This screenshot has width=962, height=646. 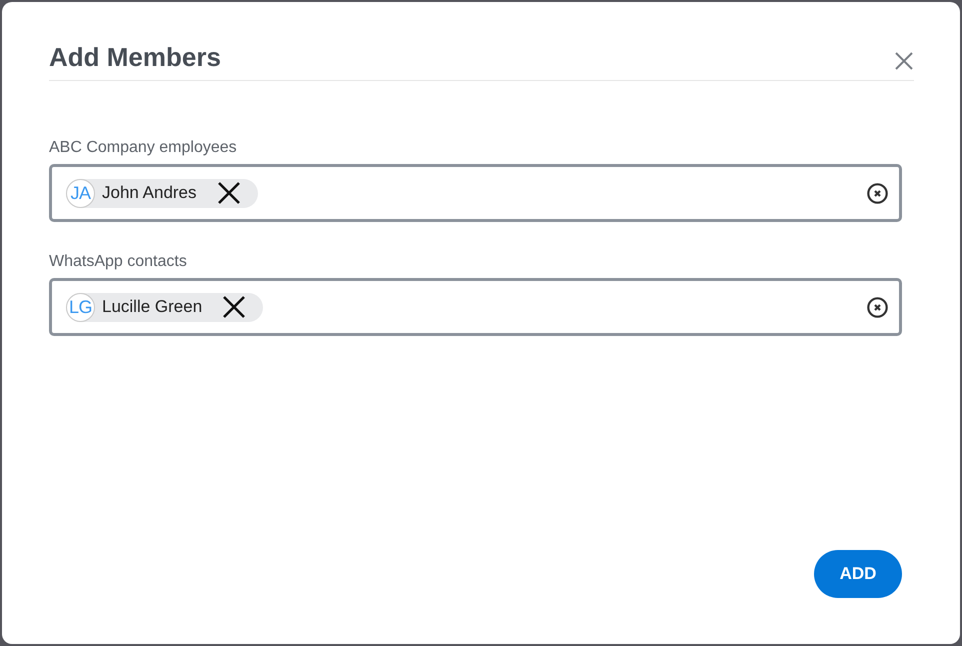 What do you see at coordinates (152, 307) in the screenshot?
I see `member-name: Lucille Green` at bounding box center [152, 307].